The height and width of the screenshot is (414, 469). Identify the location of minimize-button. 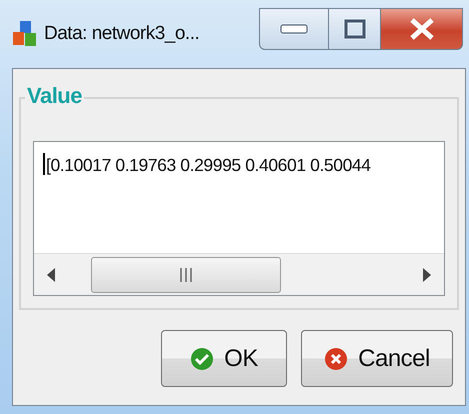
(294, 29).